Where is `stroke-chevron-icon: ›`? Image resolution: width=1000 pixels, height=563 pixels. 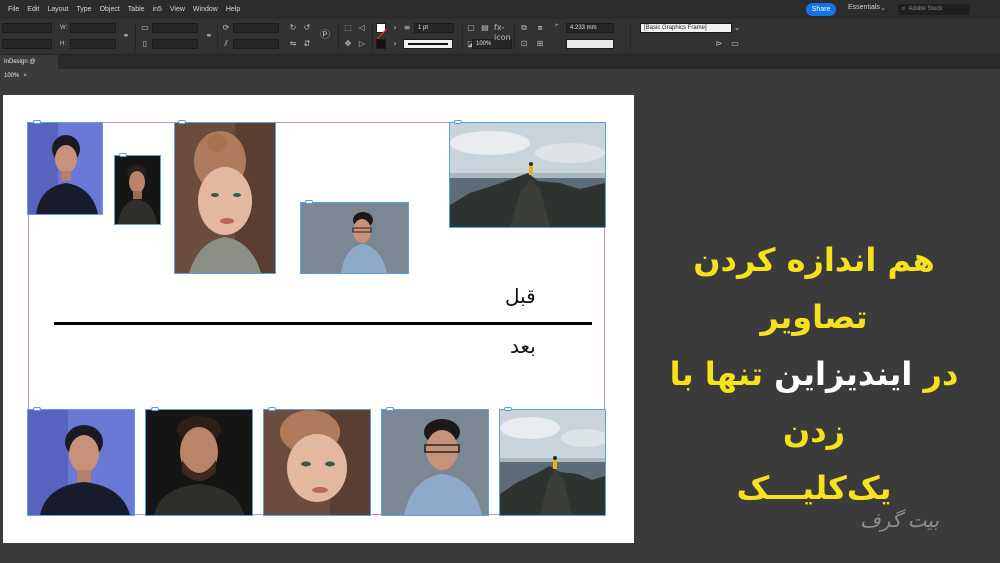 stroke-chevron-icon: › is located at coordinates (395, 44).